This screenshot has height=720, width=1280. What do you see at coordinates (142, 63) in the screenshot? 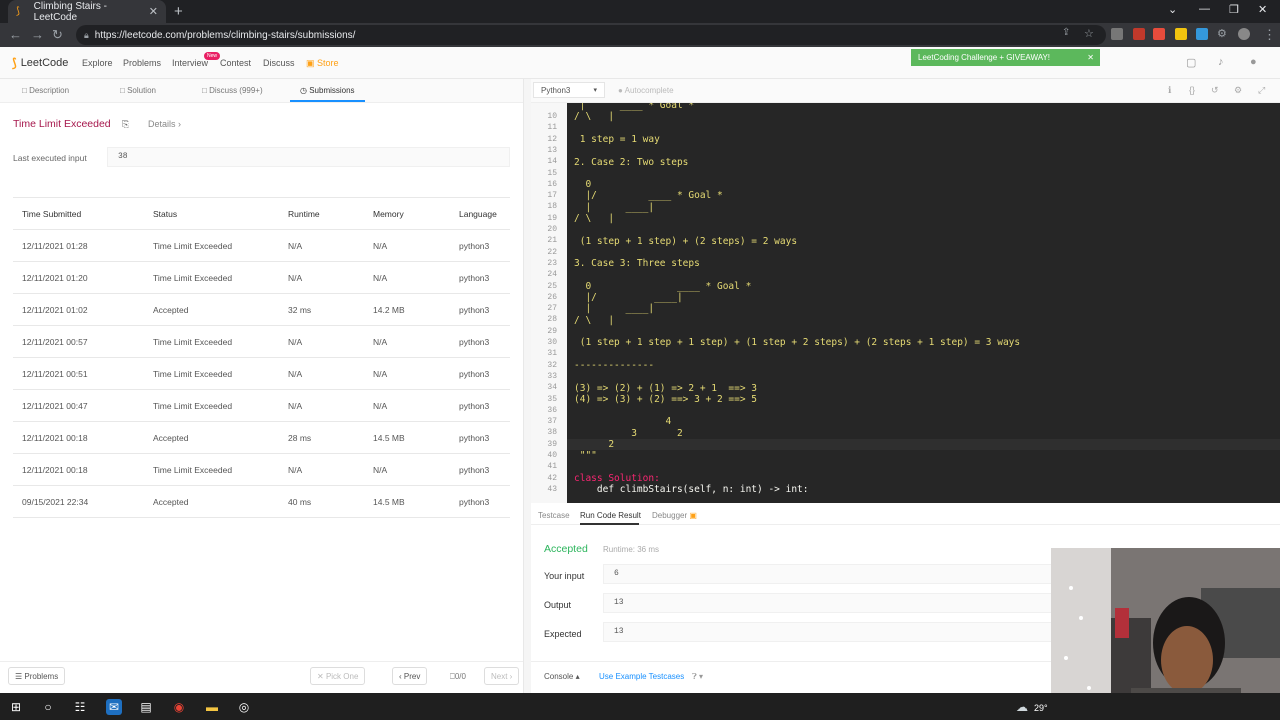
I see `nav-problems: Problems` at bounding box center [142, 63].